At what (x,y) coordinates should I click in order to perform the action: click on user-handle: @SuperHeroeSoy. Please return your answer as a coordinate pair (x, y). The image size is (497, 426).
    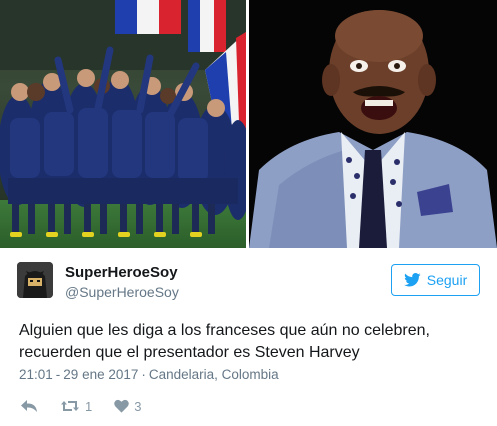
    Looking at the image, I should click on (122, 292).